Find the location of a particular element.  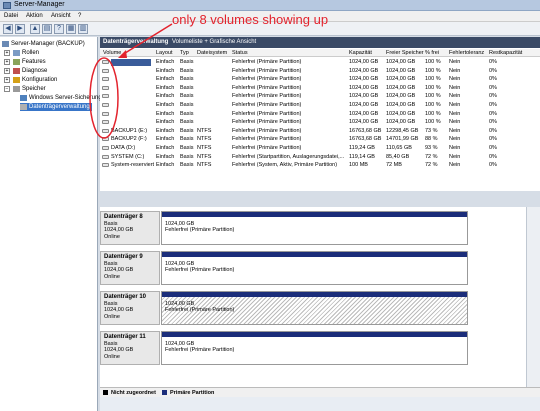

col-freier-speicher: Freier Speicher is located at coordinates (405, 53).